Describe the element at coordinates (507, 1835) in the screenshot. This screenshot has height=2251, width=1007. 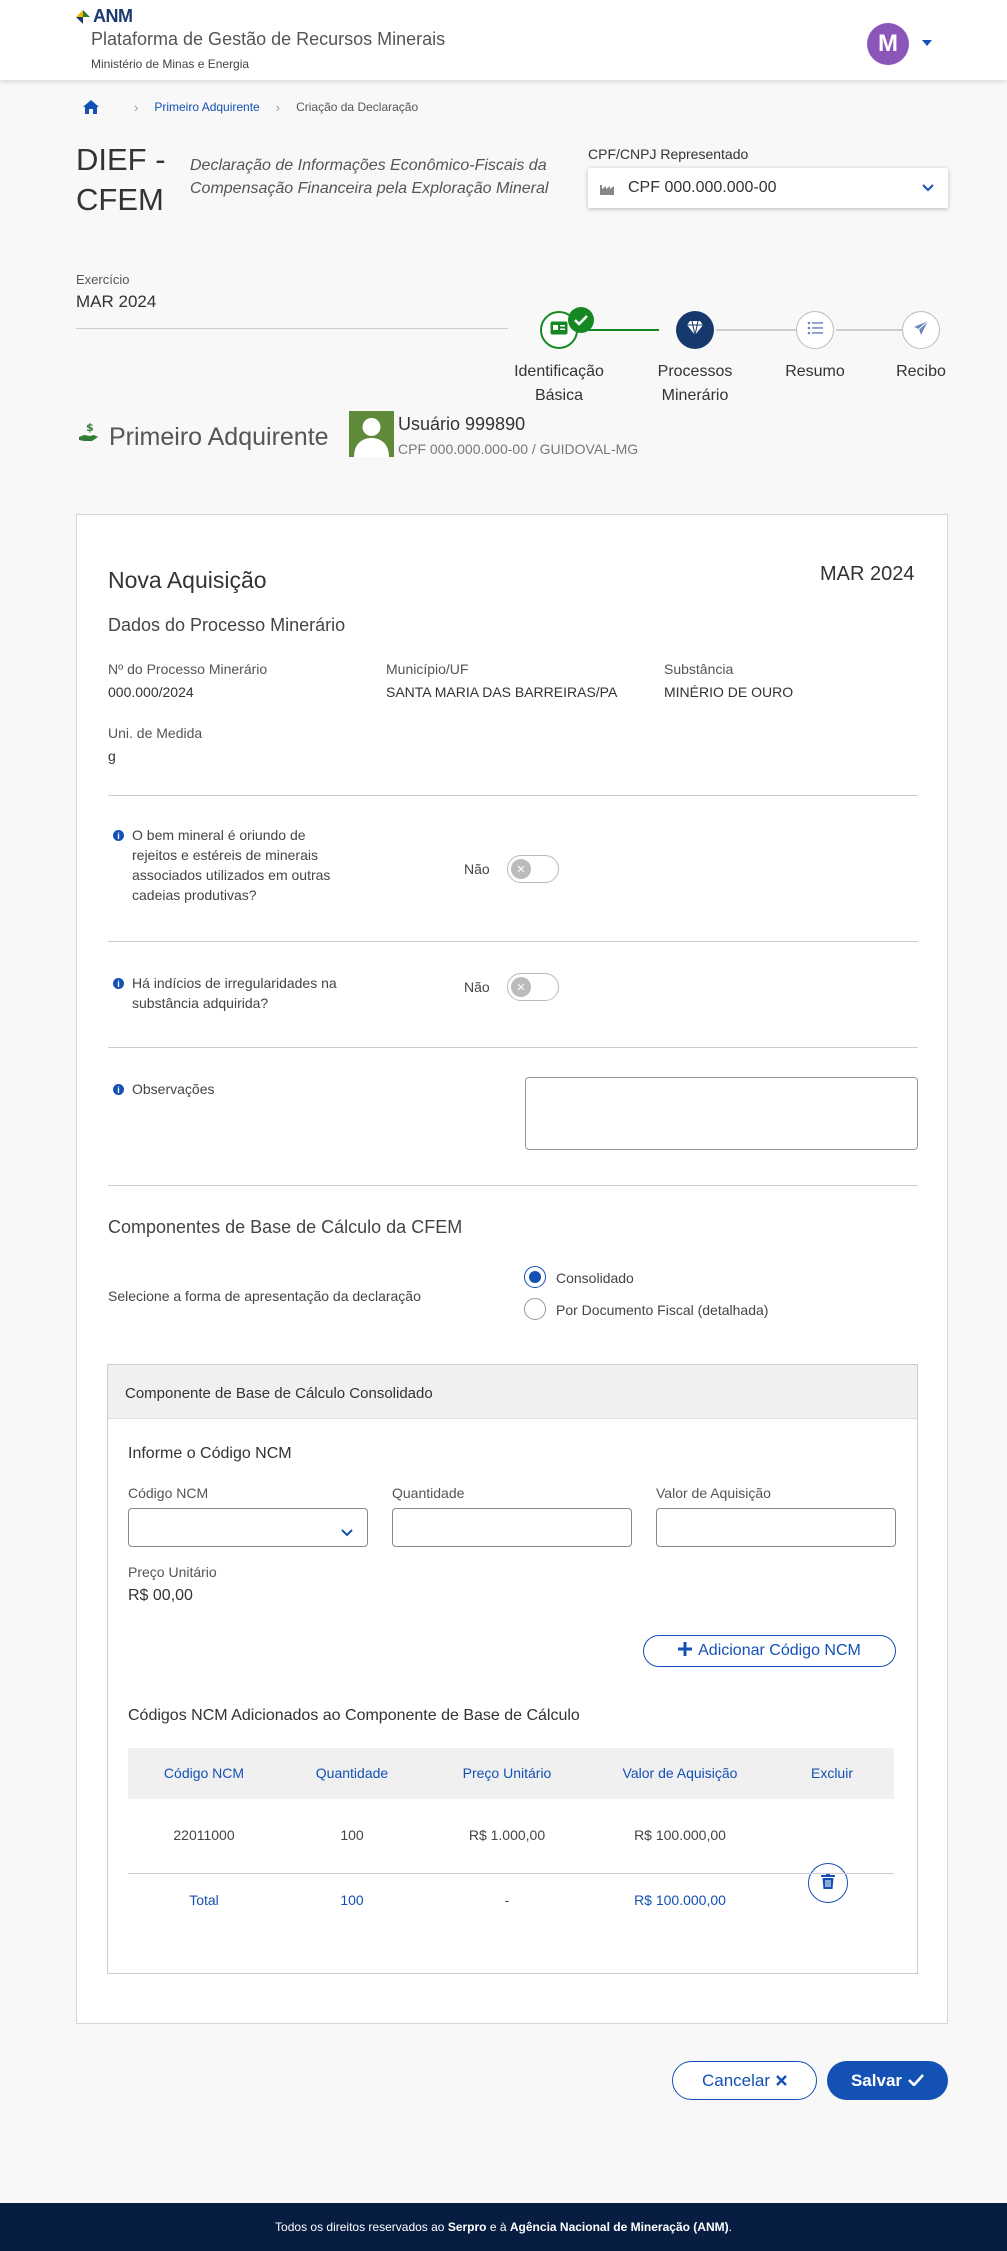
I see `cell-preco-unitario: R$ 1.000,00` at that location.